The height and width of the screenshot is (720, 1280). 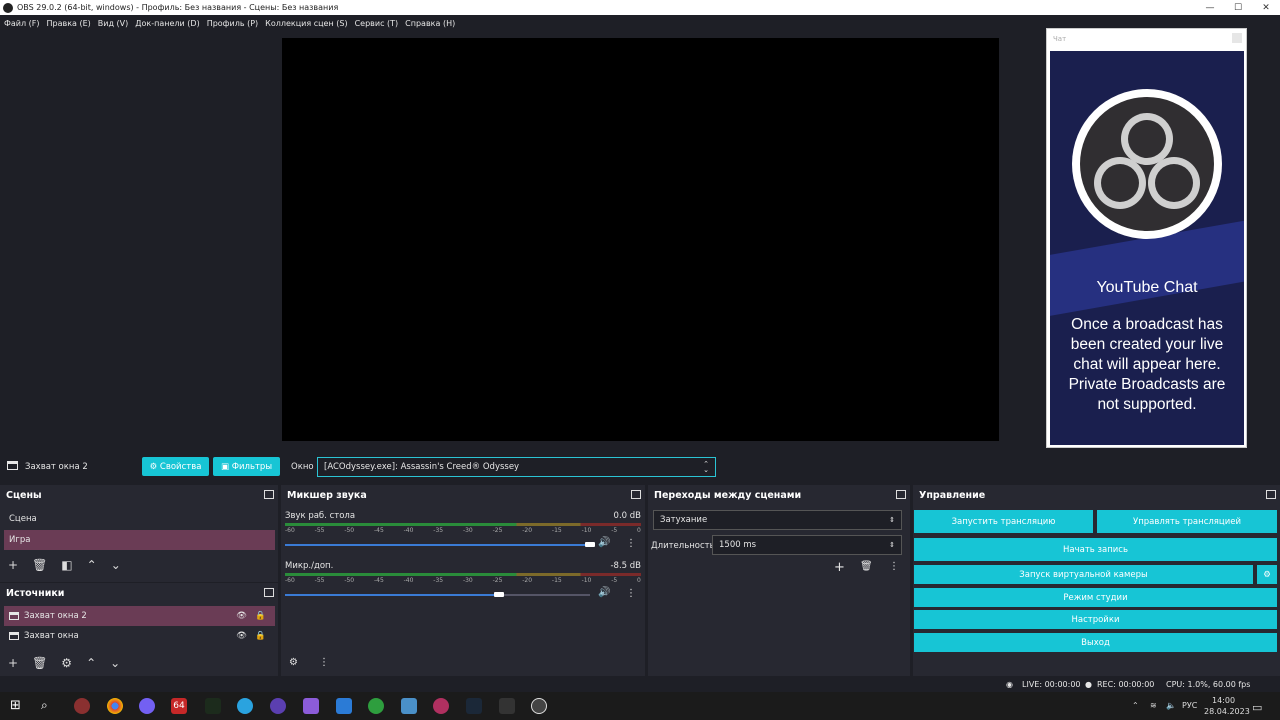 What do you see at coordinates (474, 706) in the screenshot?
I see `steam-icon` at bounding box center [474, 706].